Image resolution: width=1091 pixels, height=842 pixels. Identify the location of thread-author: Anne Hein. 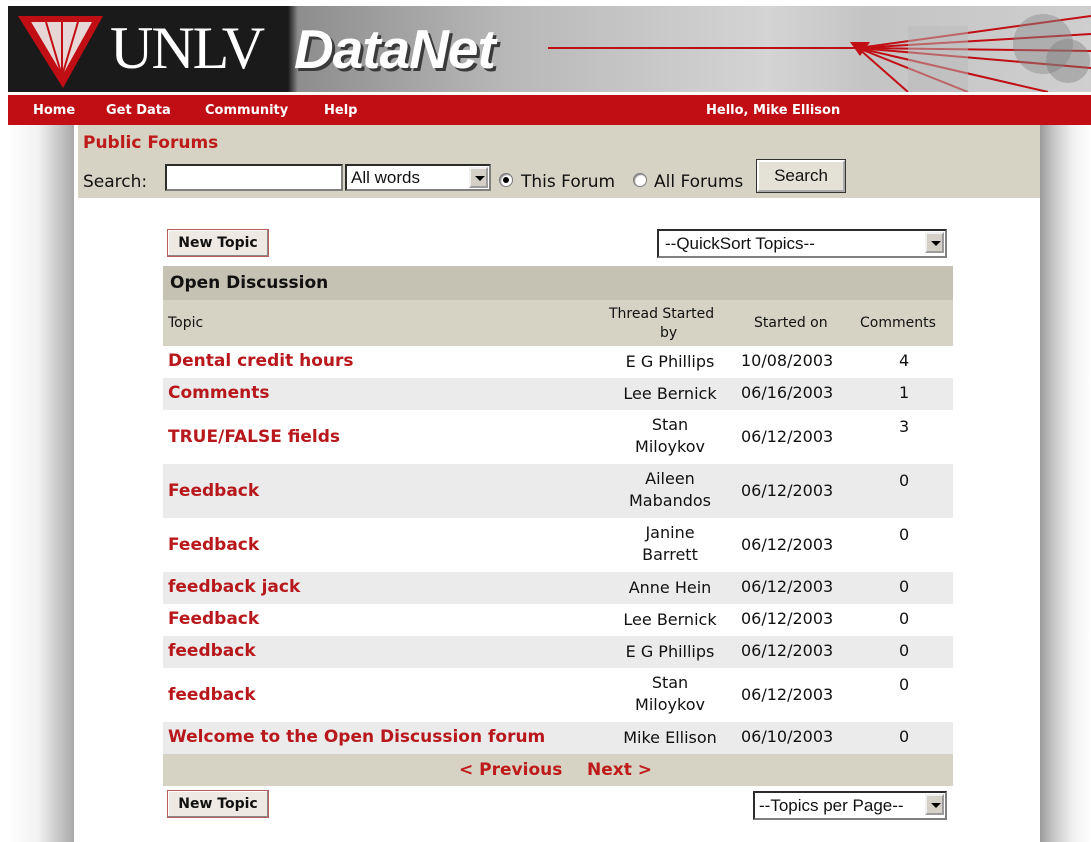
(670, 588).